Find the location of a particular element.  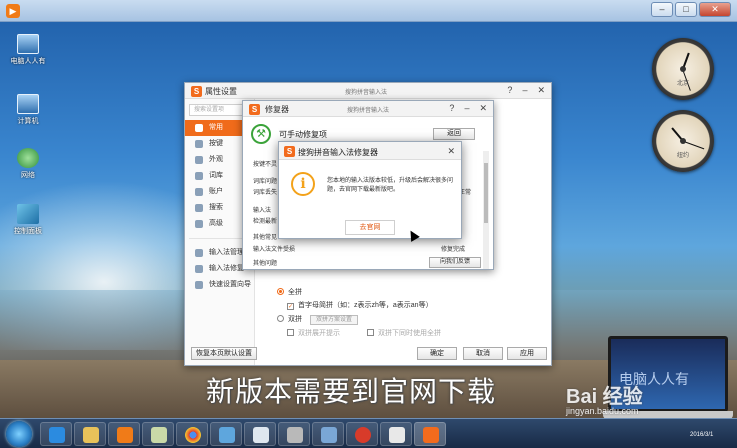

desktop-icon-label: 计算机 is located at coordinates (28, 121).